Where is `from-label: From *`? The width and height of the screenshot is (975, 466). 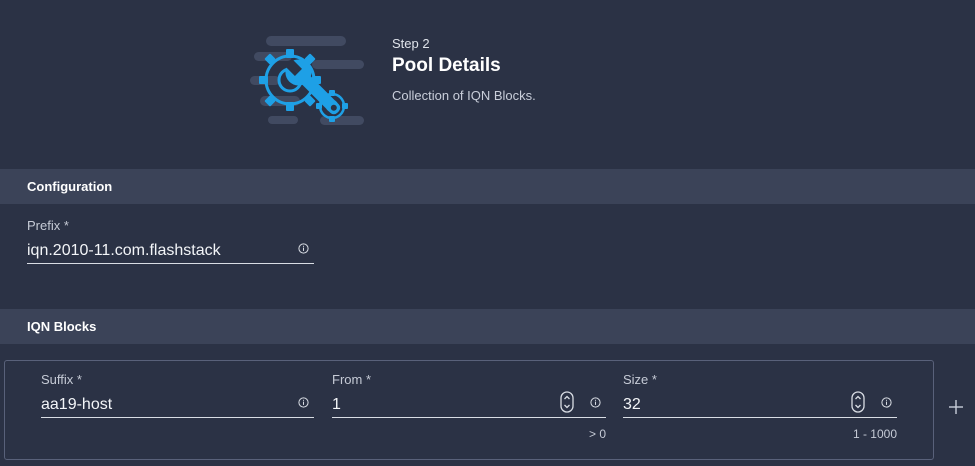 from-label: From * is located at coordinates (351, 379).